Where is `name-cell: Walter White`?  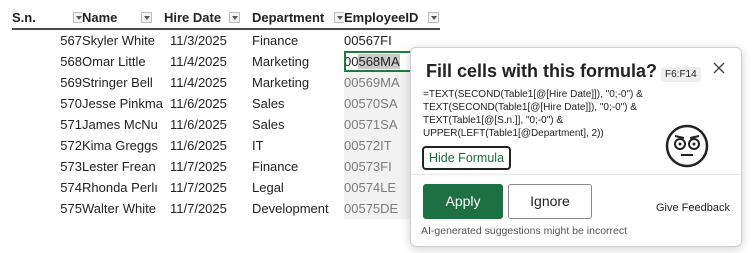
name-cell: Walter White is located at coordinates (123, 208).